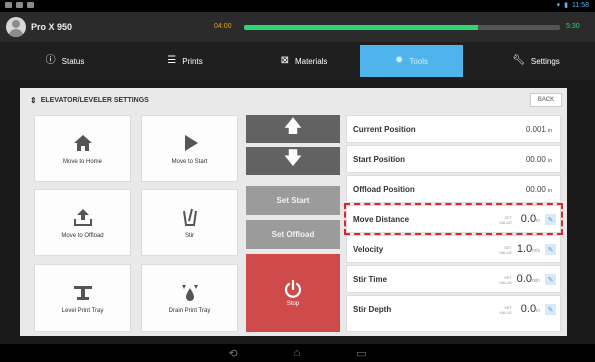  I want to click on home-icon, so click(82, 142).